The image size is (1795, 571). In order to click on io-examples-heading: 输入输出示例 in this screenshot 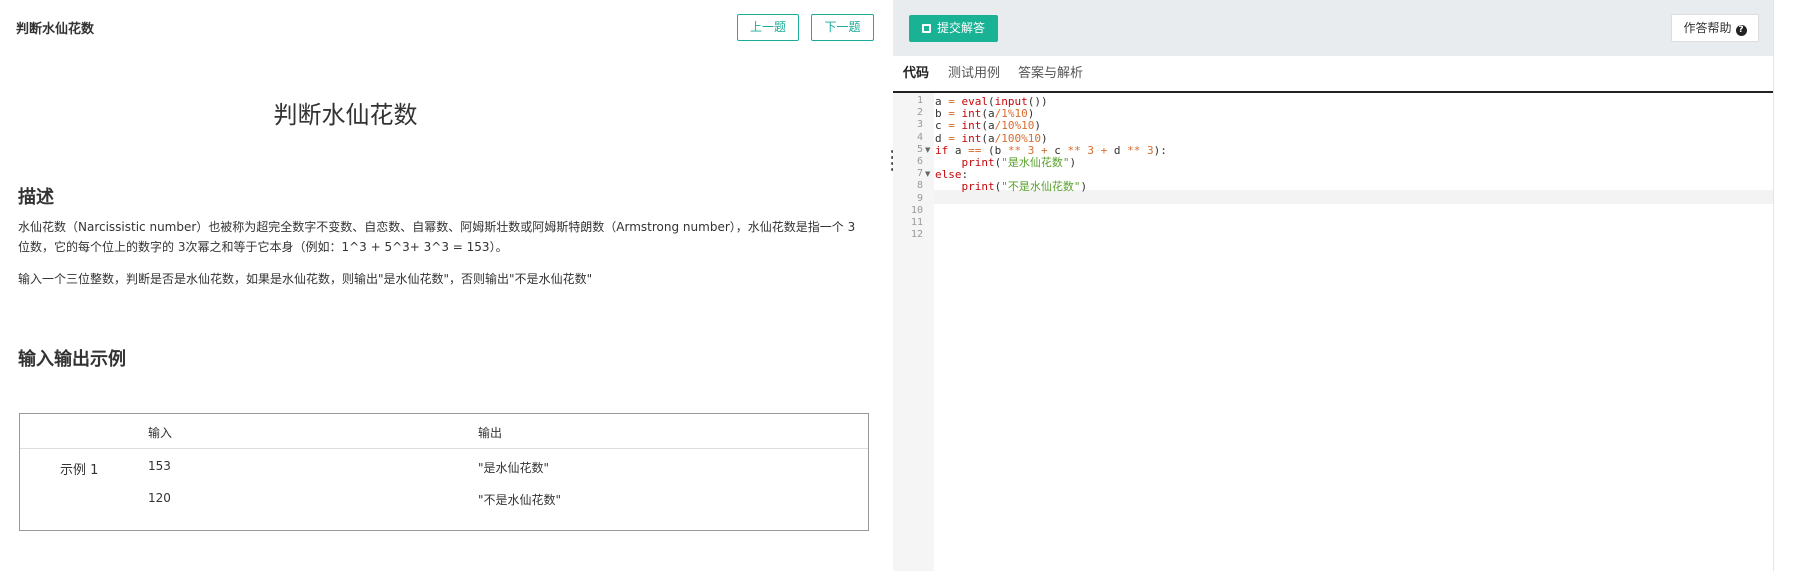, I will do `click(72, 359)`.